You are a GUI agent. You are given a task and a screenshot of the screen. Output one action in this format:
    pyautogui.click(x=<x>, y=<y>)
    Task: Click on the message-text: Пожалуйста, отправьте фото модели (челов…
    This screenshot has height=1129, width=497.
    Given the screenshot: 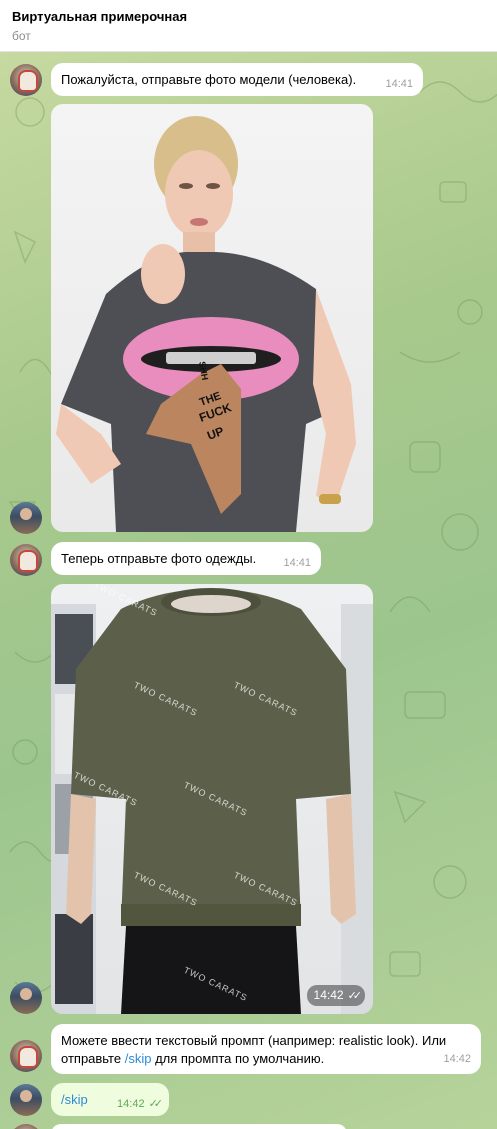 What is the action you would take?
    pyautogui.click(x=209, y=79)
    